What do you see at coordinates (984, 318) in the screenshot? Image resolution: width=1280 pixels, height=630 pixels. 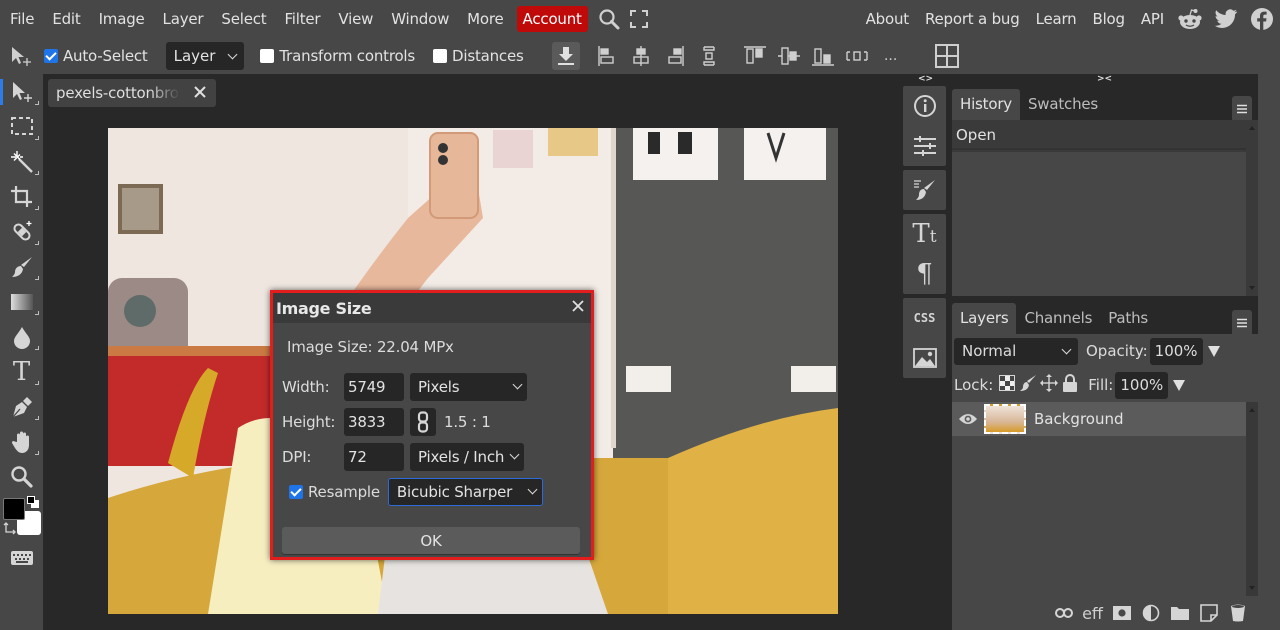 I see `tab-layers: Layers` at bounding box center [984, 318].